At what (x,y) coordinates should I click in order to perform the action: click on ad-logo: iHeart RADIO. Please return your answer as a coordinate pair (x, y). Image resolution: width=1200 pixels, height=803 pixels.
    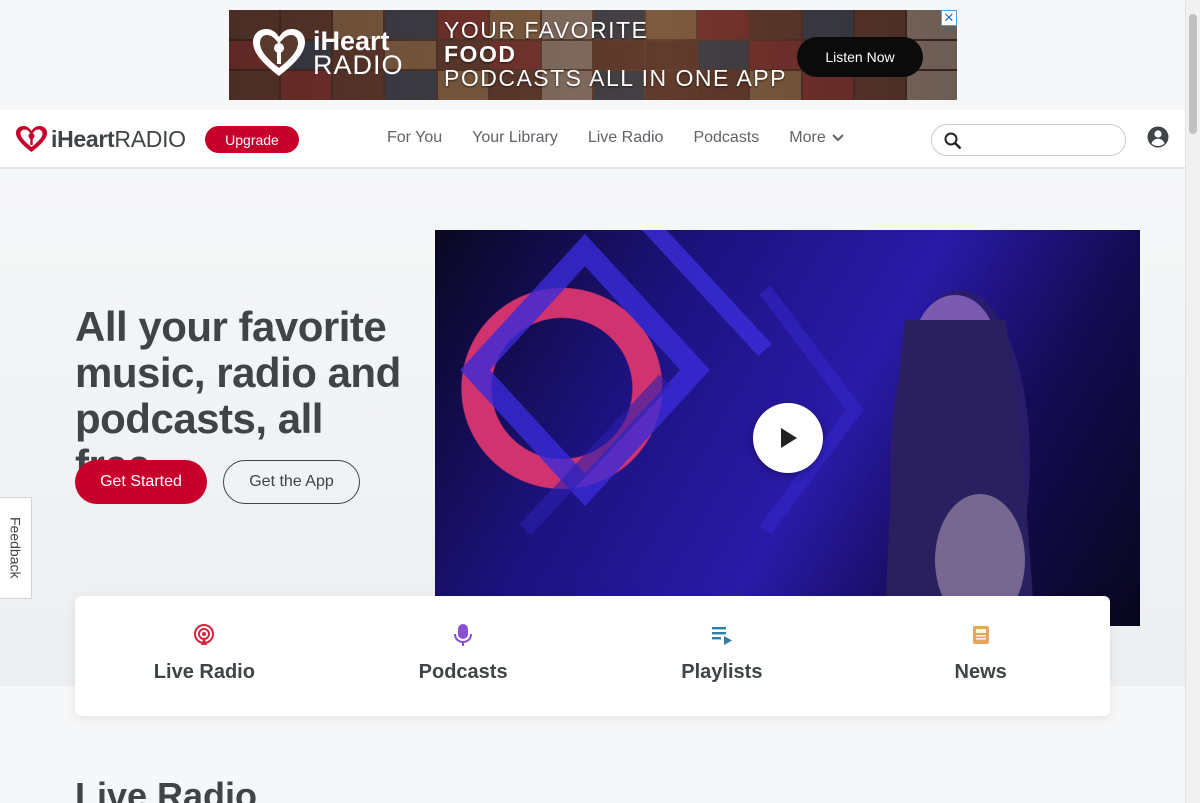
    Looking at the image, I should click on (327, 54).